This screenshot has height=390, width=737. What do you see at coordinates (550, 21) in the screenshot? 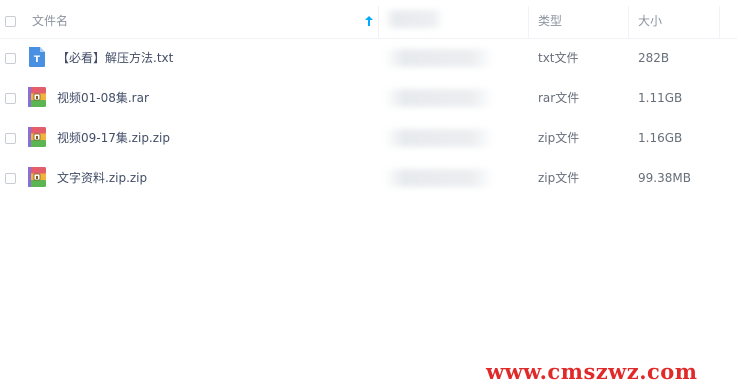
I see `column-header-type: 类型` at bounding box center [550, 21].